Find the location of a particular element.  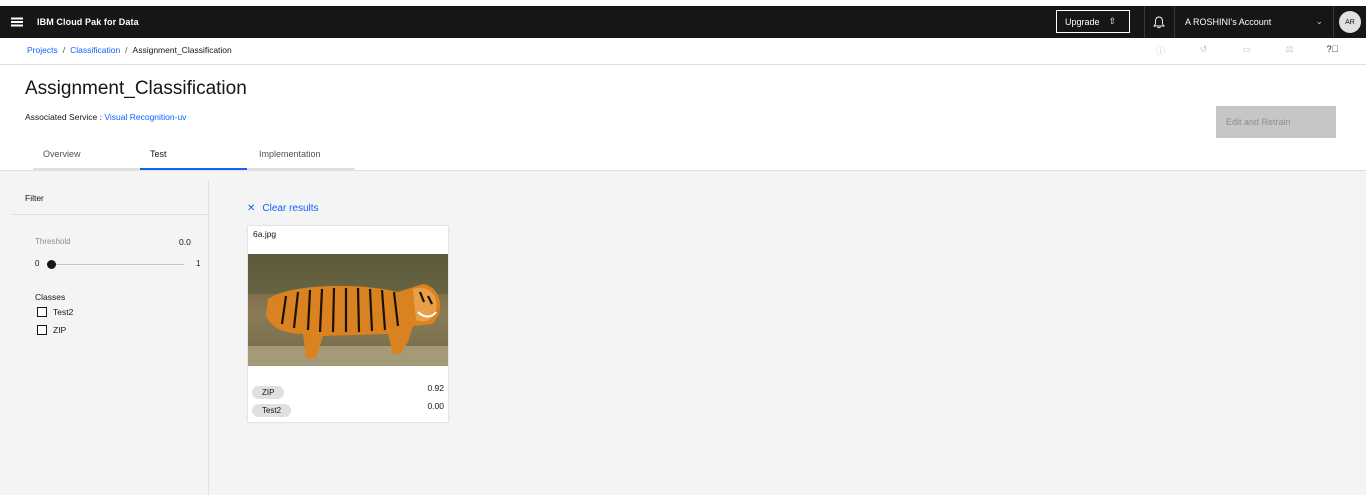

brand-name: IBM Cloud Pak for Data is located at coordinates (88, 22).